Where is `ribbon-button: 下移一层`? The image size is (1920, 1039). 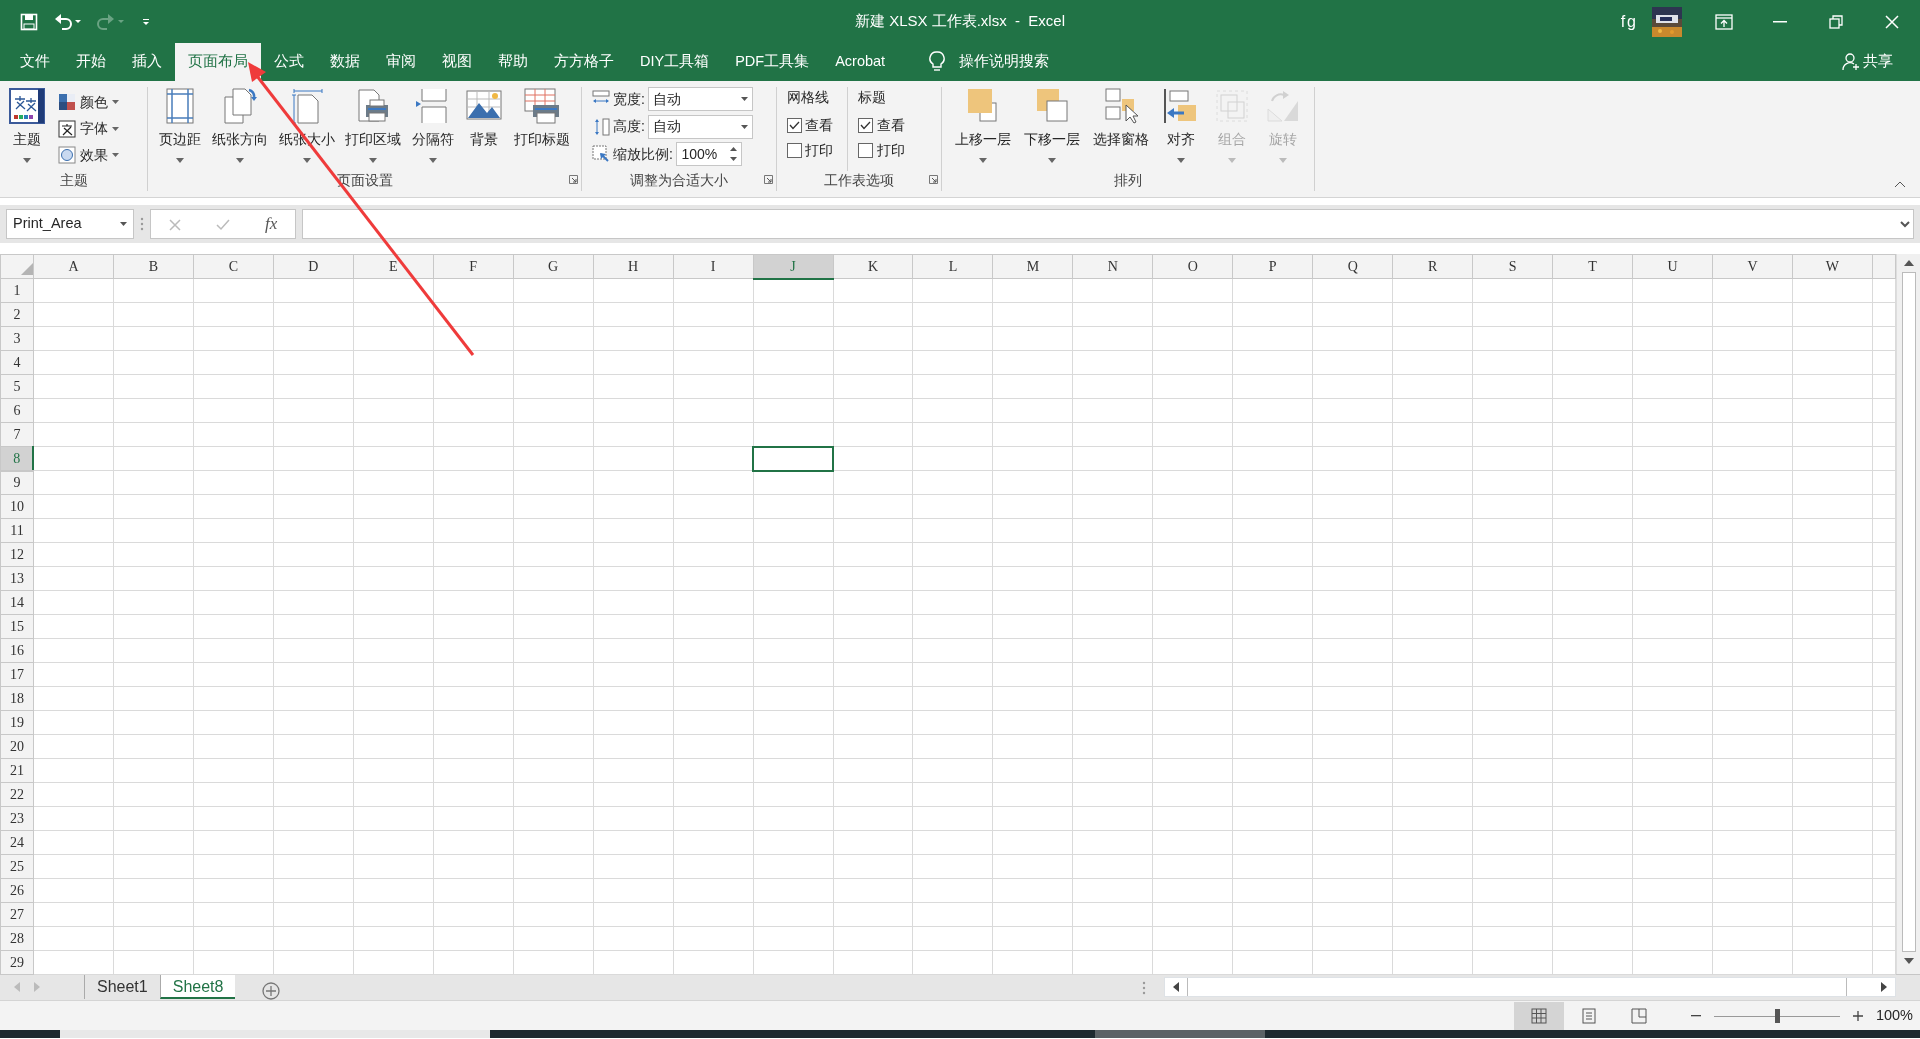 ribbon-button: 下移一层 is located at coordinates (1051, 129).